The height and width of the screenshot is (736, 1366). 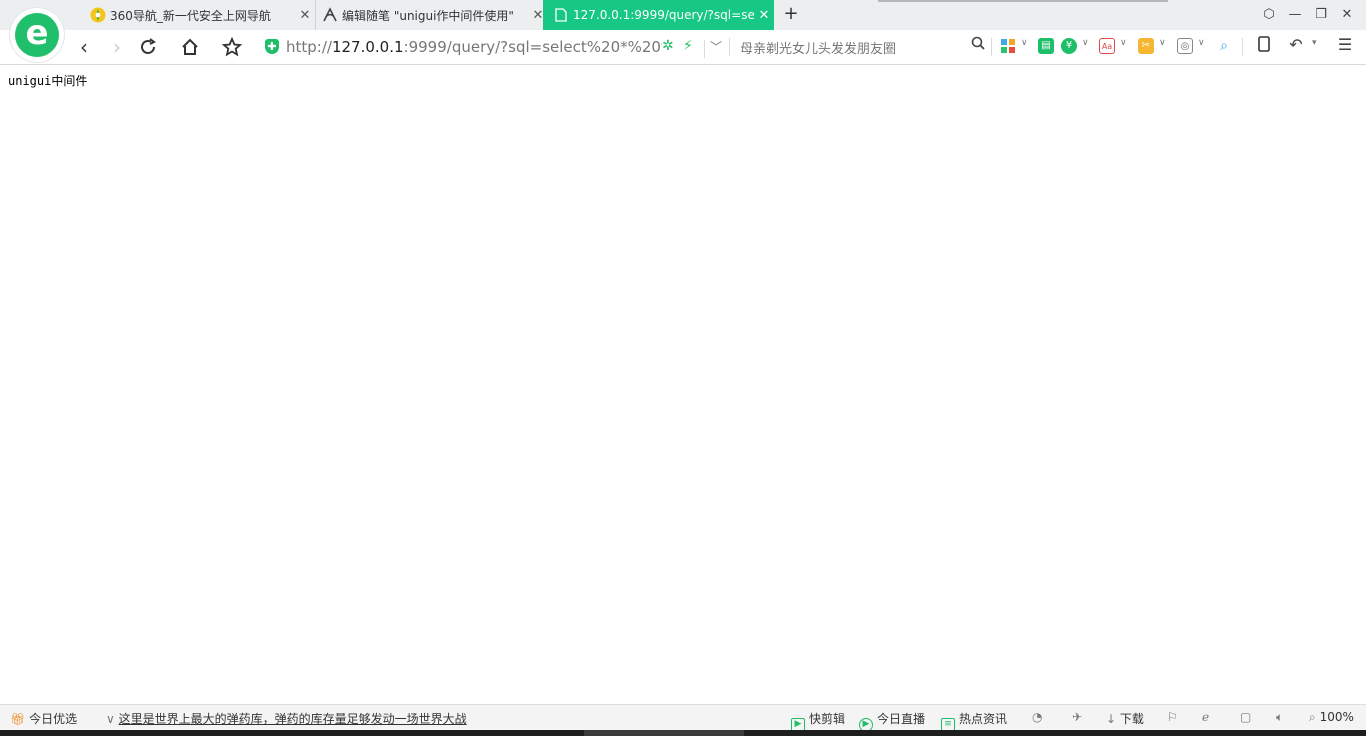 I want to click on today-picks-label: 今日优选, so click(x=53, y=719).